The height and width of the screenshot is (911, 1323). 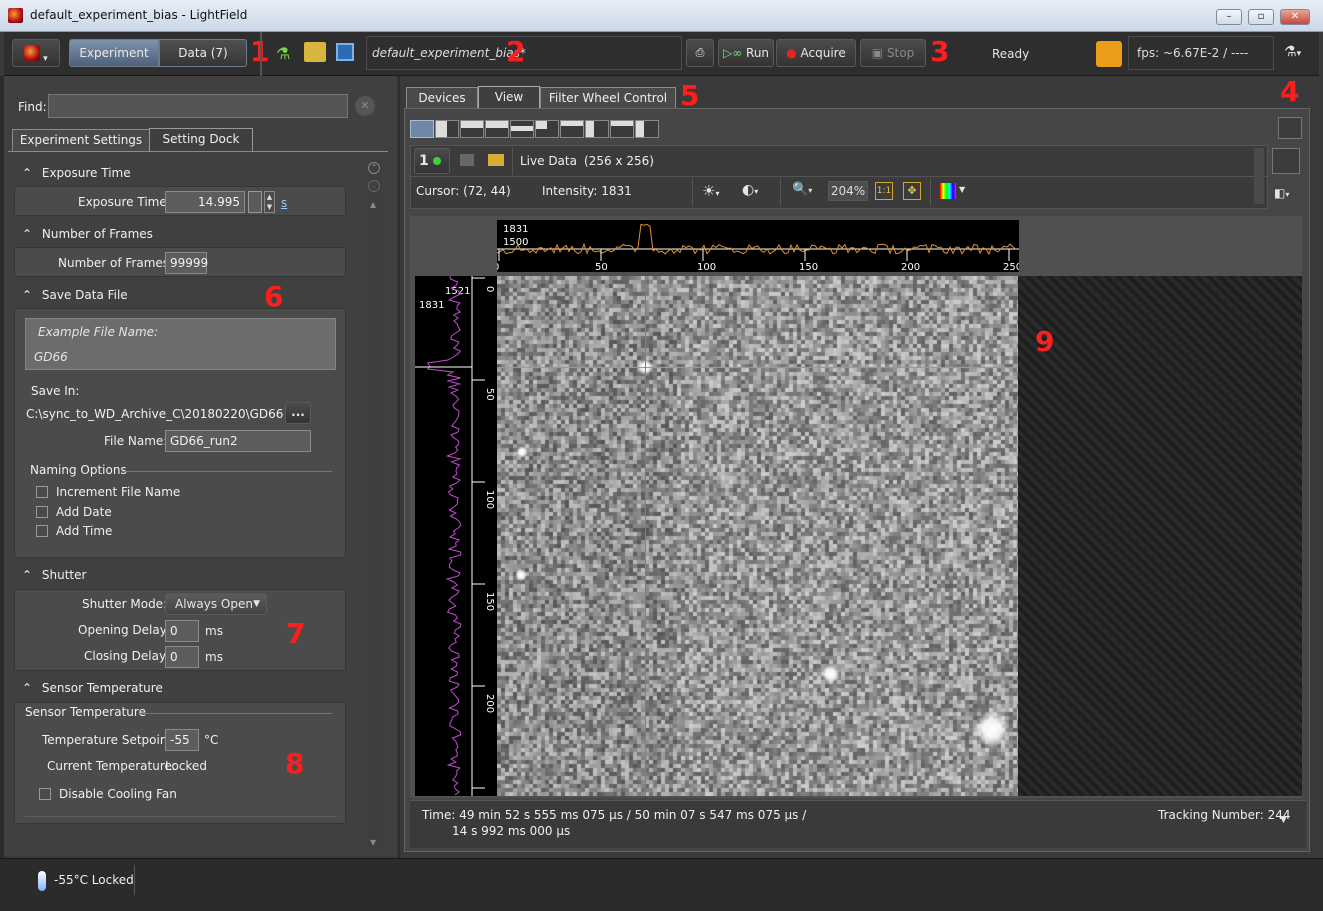 I want to click on sensor-temp-status: -55°C Locked, so click(x=94, y=880).